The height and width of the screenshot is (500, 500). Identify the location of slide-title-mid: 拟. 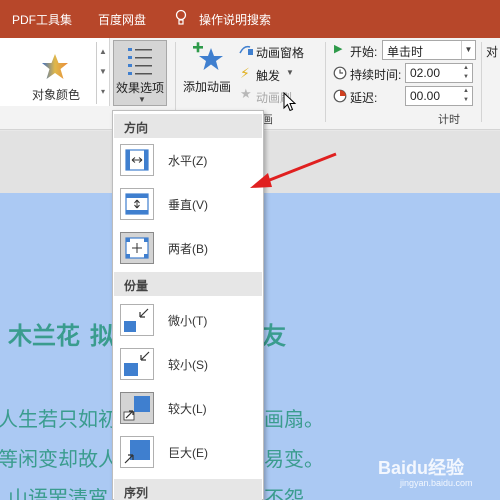
(102, 335).